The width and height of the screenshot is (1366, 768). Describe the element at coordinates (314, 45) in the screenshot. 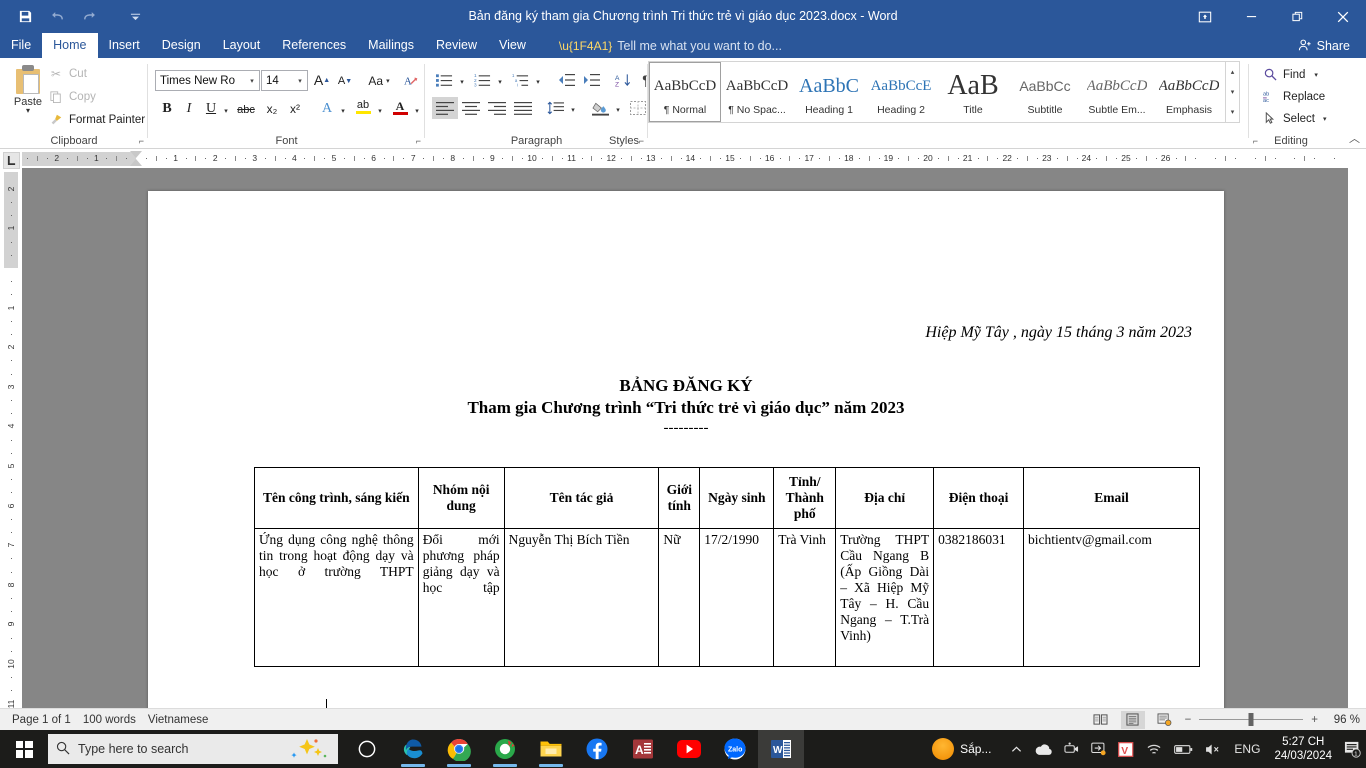

I see `tab-references: References` at that location.